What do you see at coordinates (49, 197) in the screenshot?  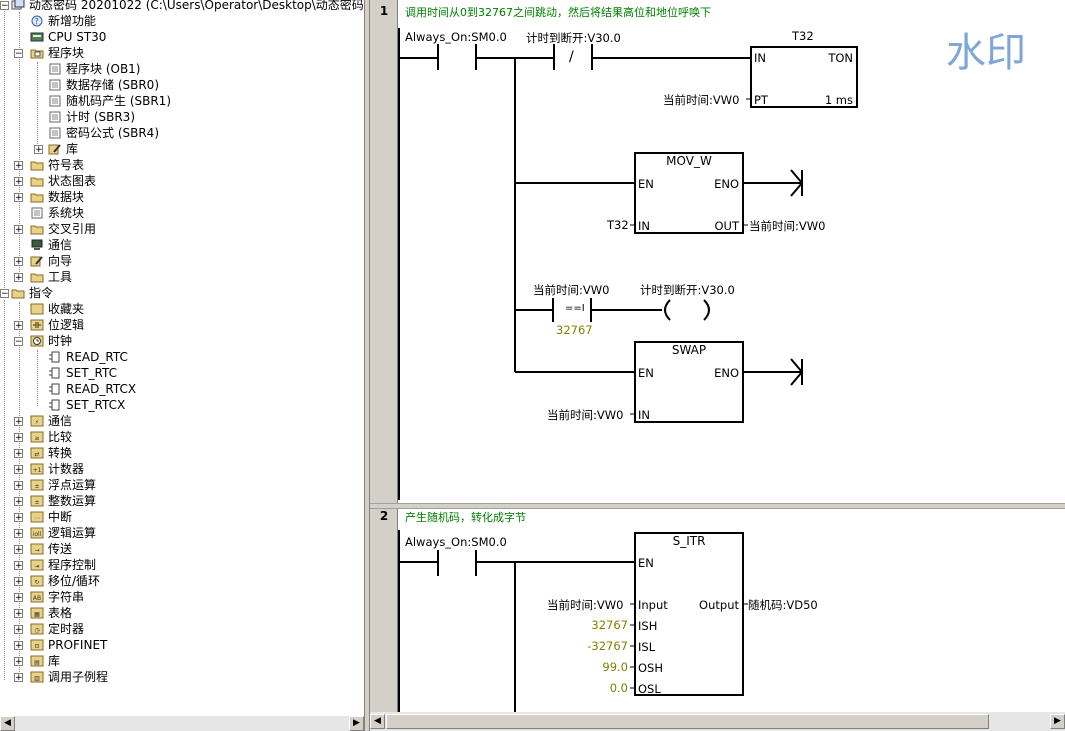 I see `tree-item-data-block: + 数据块` at bounding box center [49, 197].